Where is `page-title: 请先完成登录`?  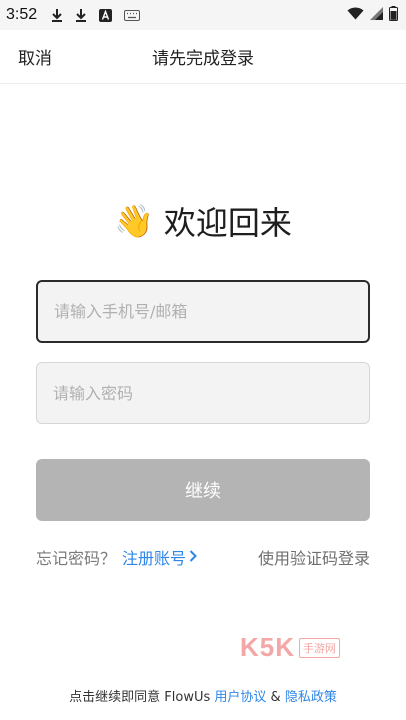
page-title: 请先完成登录 is located at coordinates (203, 59).